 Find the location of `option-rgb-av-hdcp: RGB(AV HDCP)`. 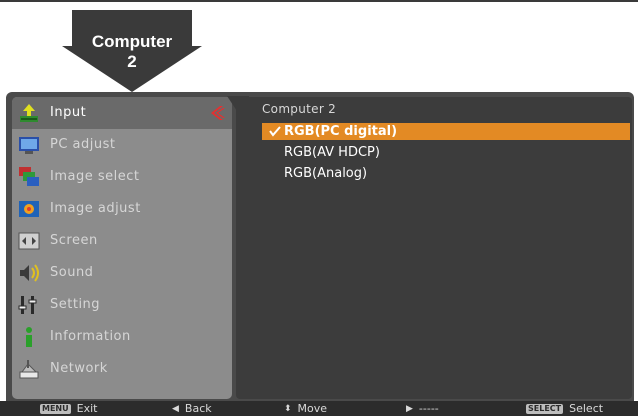

option-rgb-av-hdcp: RGB(AV HDCP) is located at coordinates (446, 152).